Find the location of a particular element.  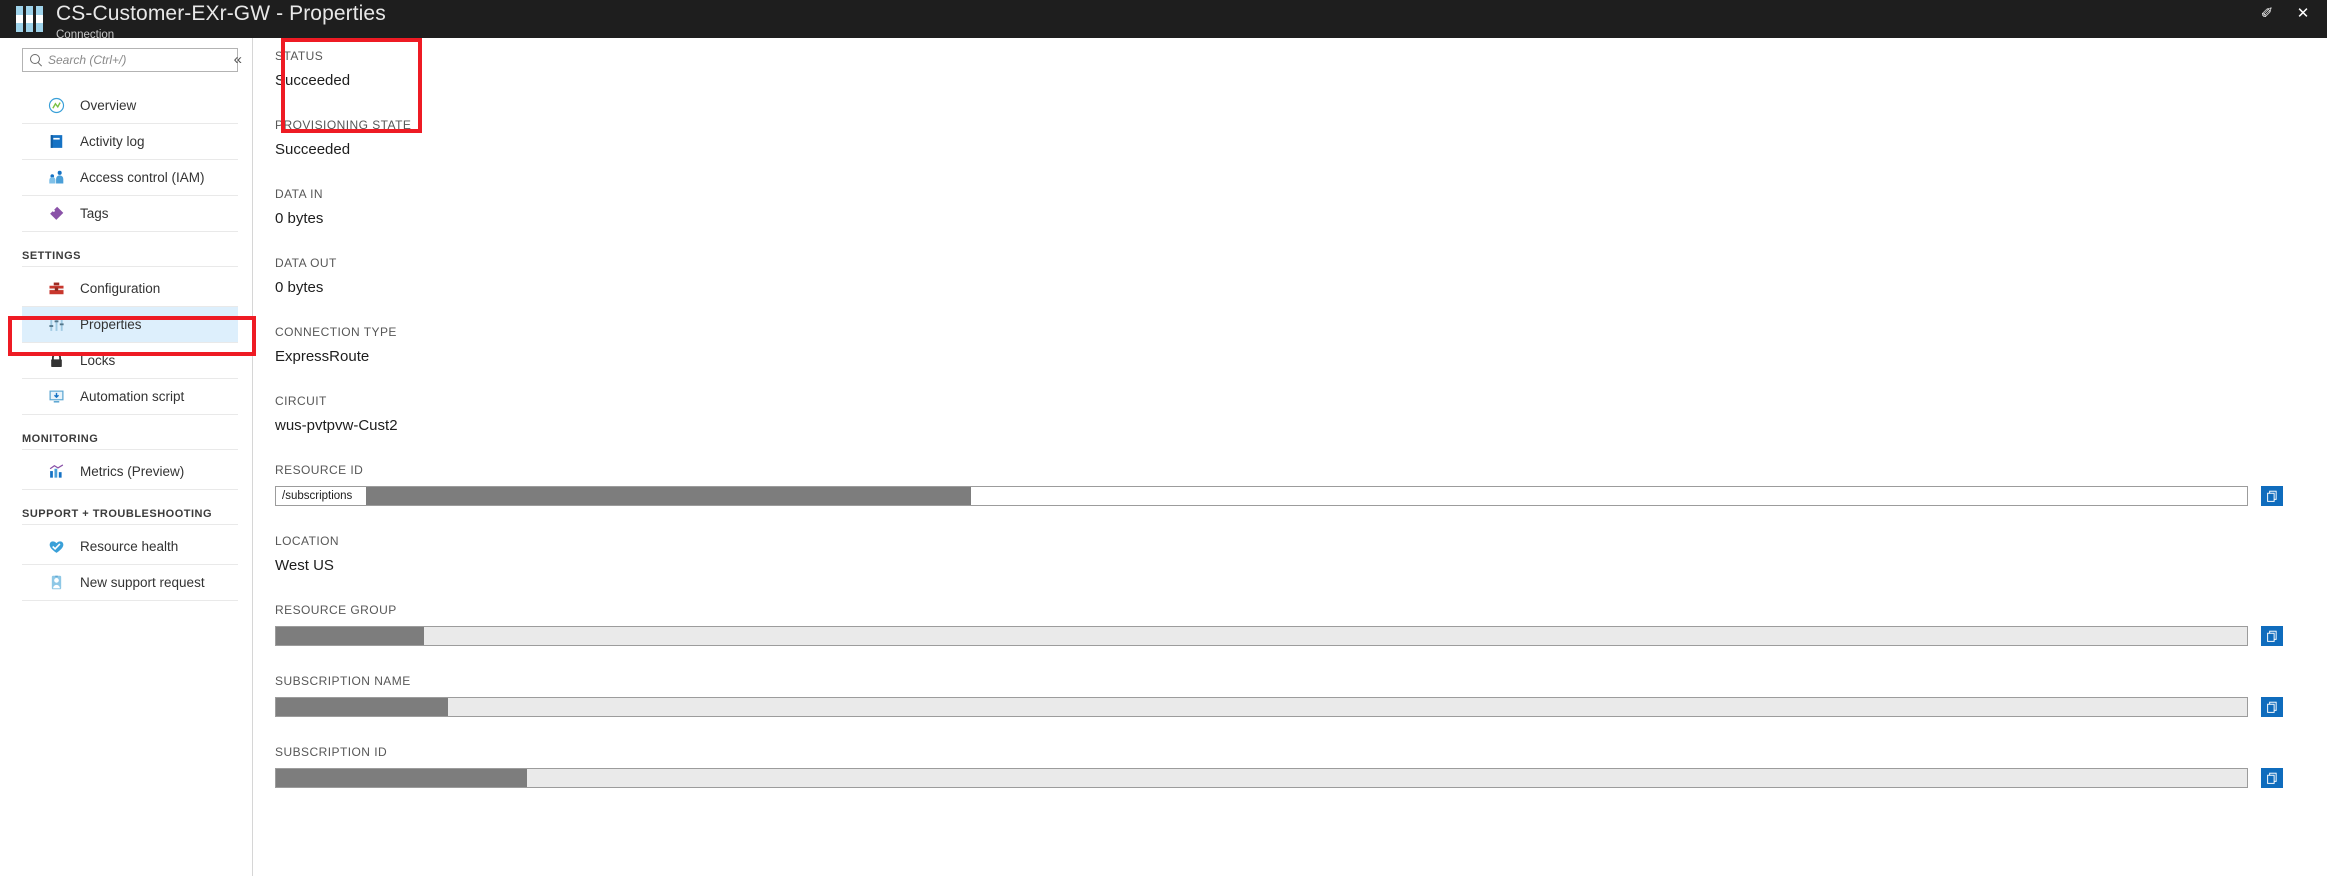

page-title: CS-Customer-EXr-GW - Properties is located at coordinates (221, 13).